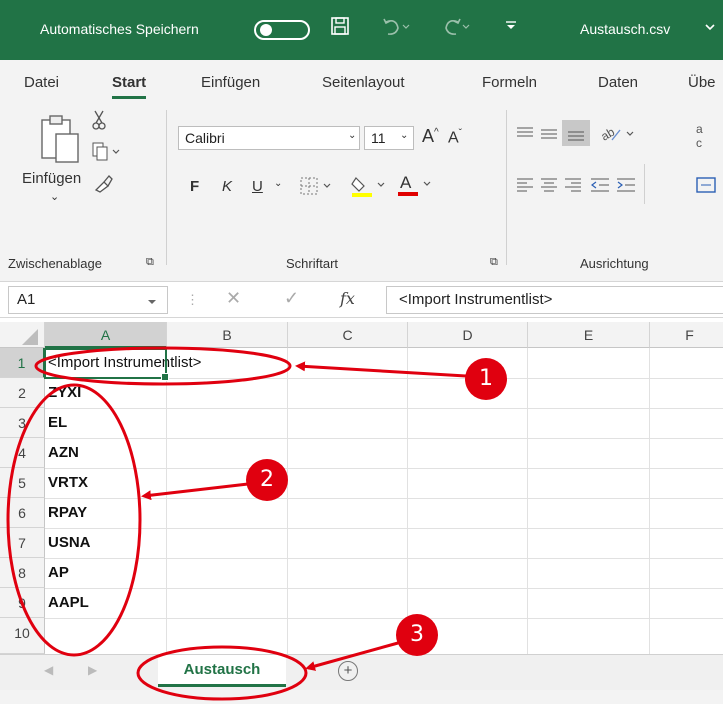 The width and height of the screenshot is (723, 704). Describe the element at coordinates (361, 300) in the screenshot. I see `formula-bar: A1 ⋮ ✕ ✓ fx <Import Instrumentlist>` at that location.